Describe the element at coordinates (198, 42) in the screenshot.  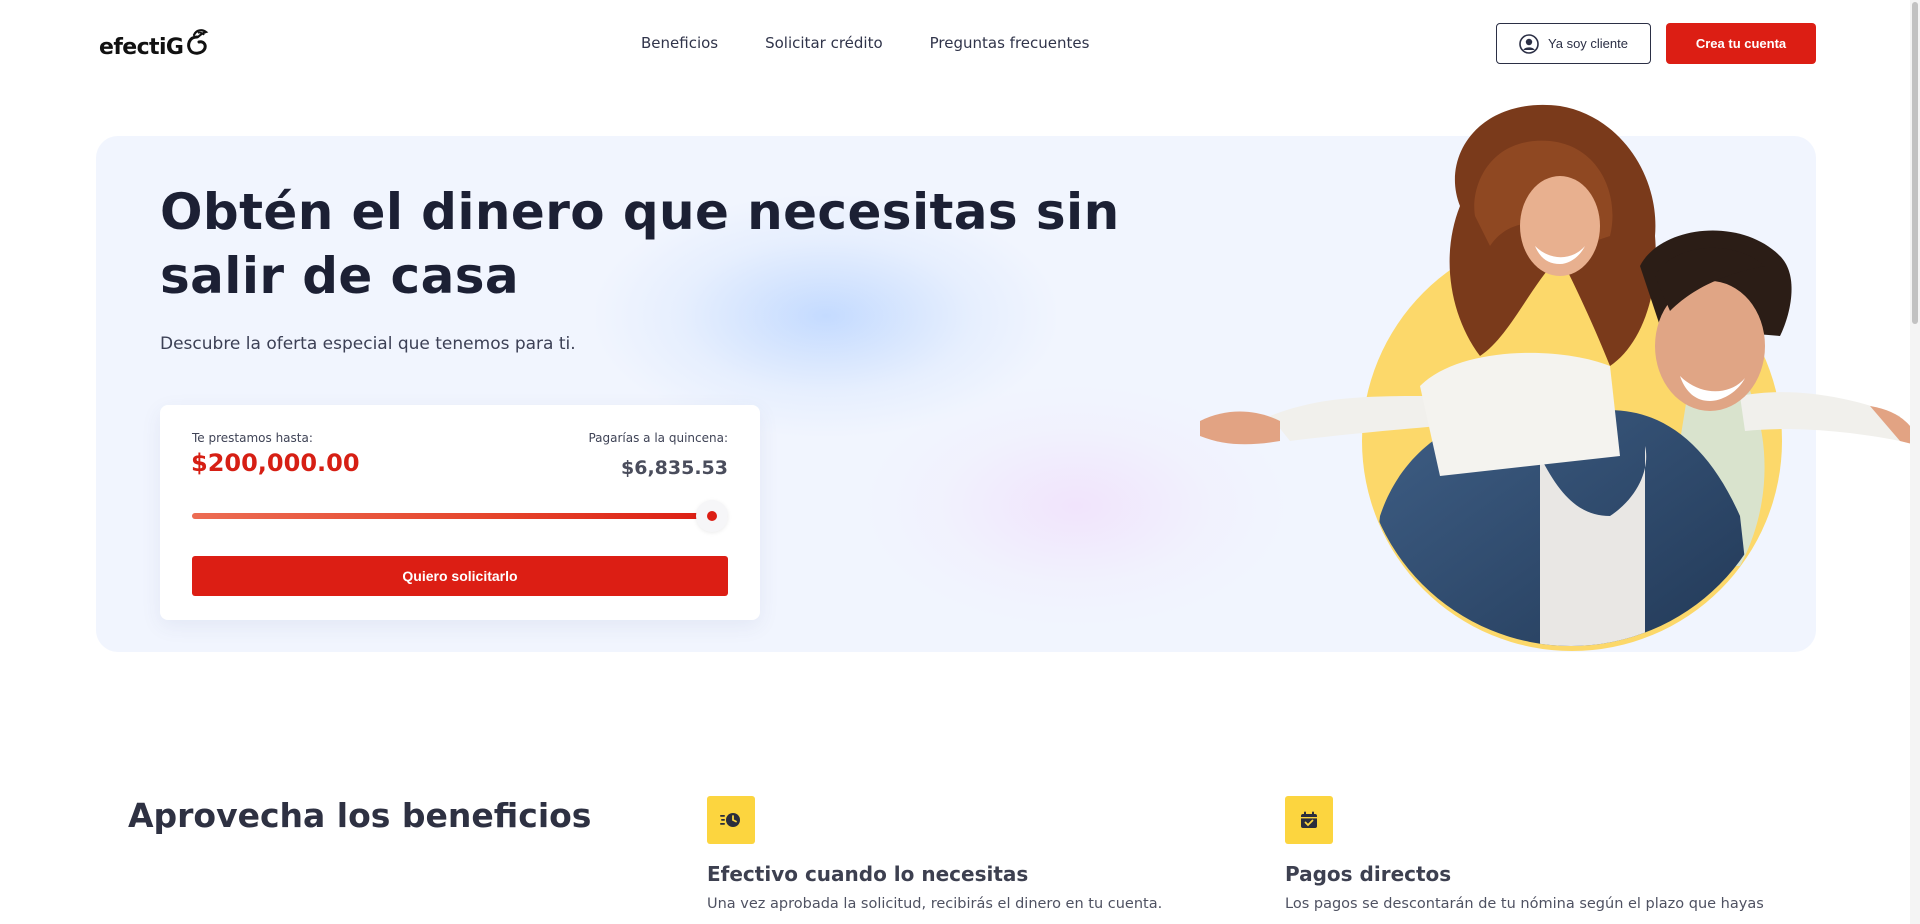
I see `logo-o-mark-icon` at that location.